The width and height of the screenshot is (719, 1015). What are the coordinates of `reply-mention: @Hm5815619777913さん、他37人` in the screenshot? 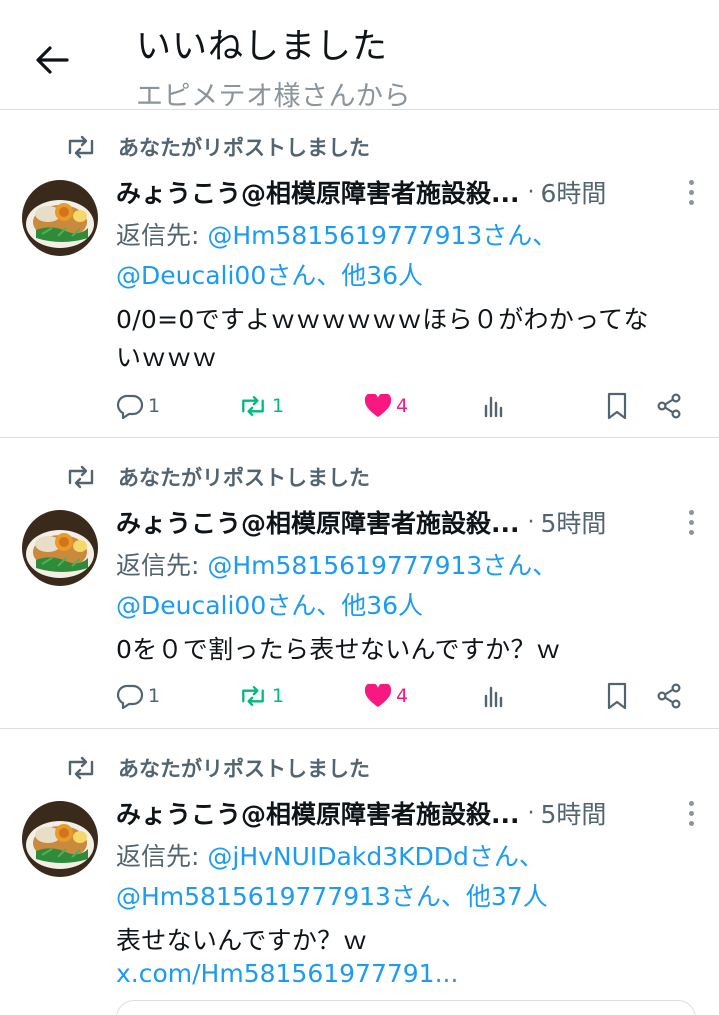 It's located at (332, 896).